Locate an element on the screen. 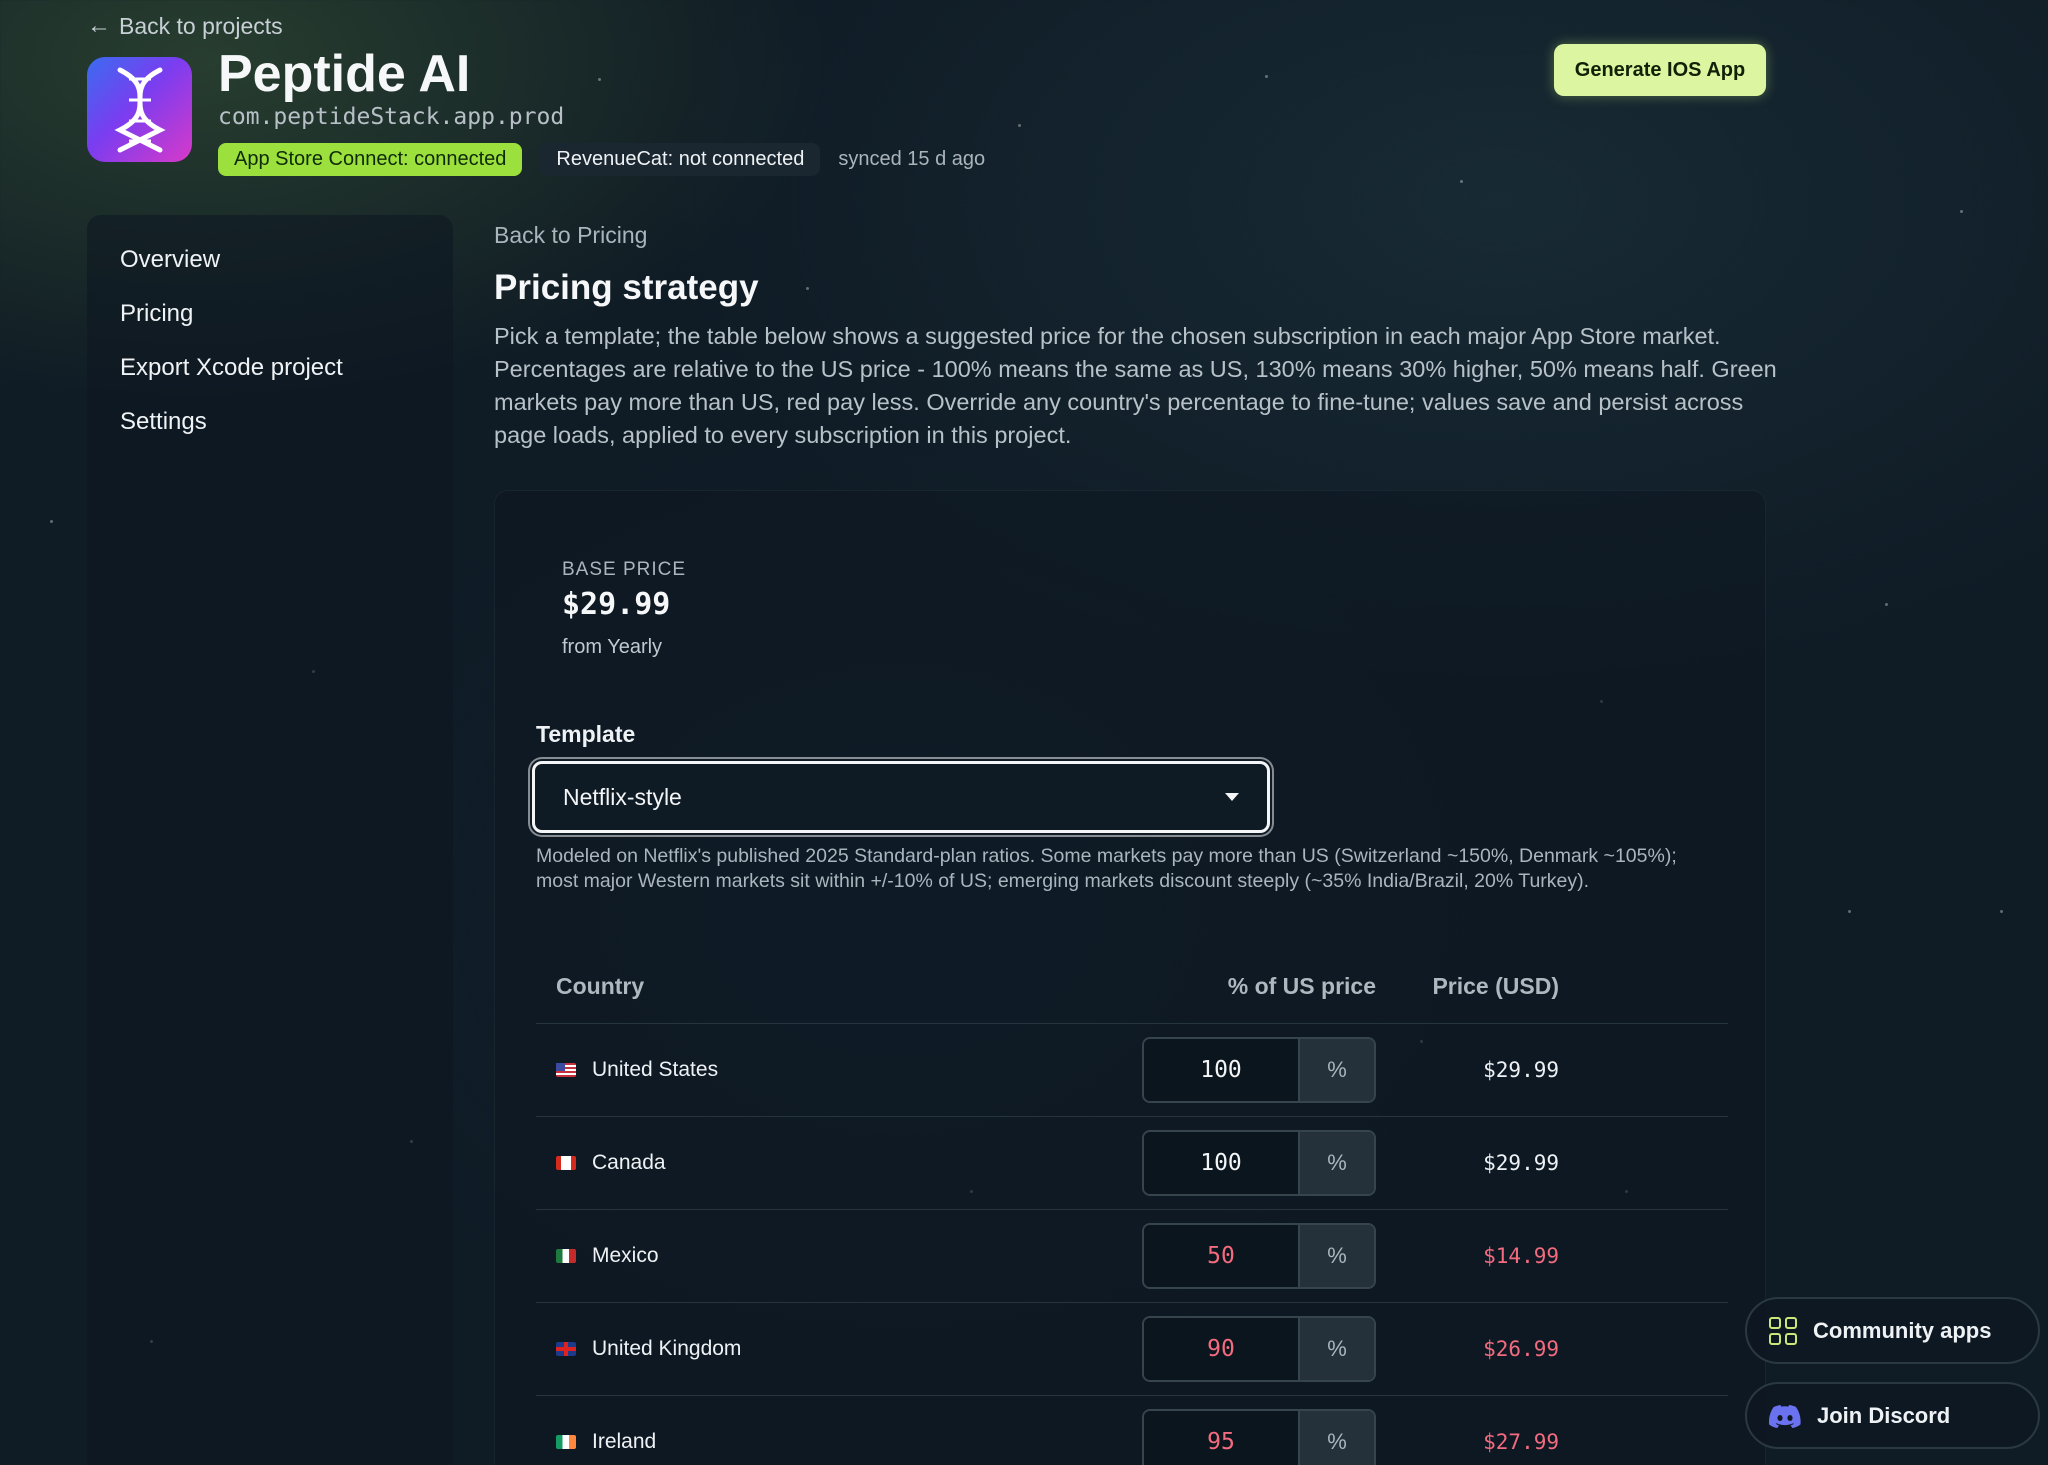  column-header-percent: % of US price is located at coordinates (1256, 987).